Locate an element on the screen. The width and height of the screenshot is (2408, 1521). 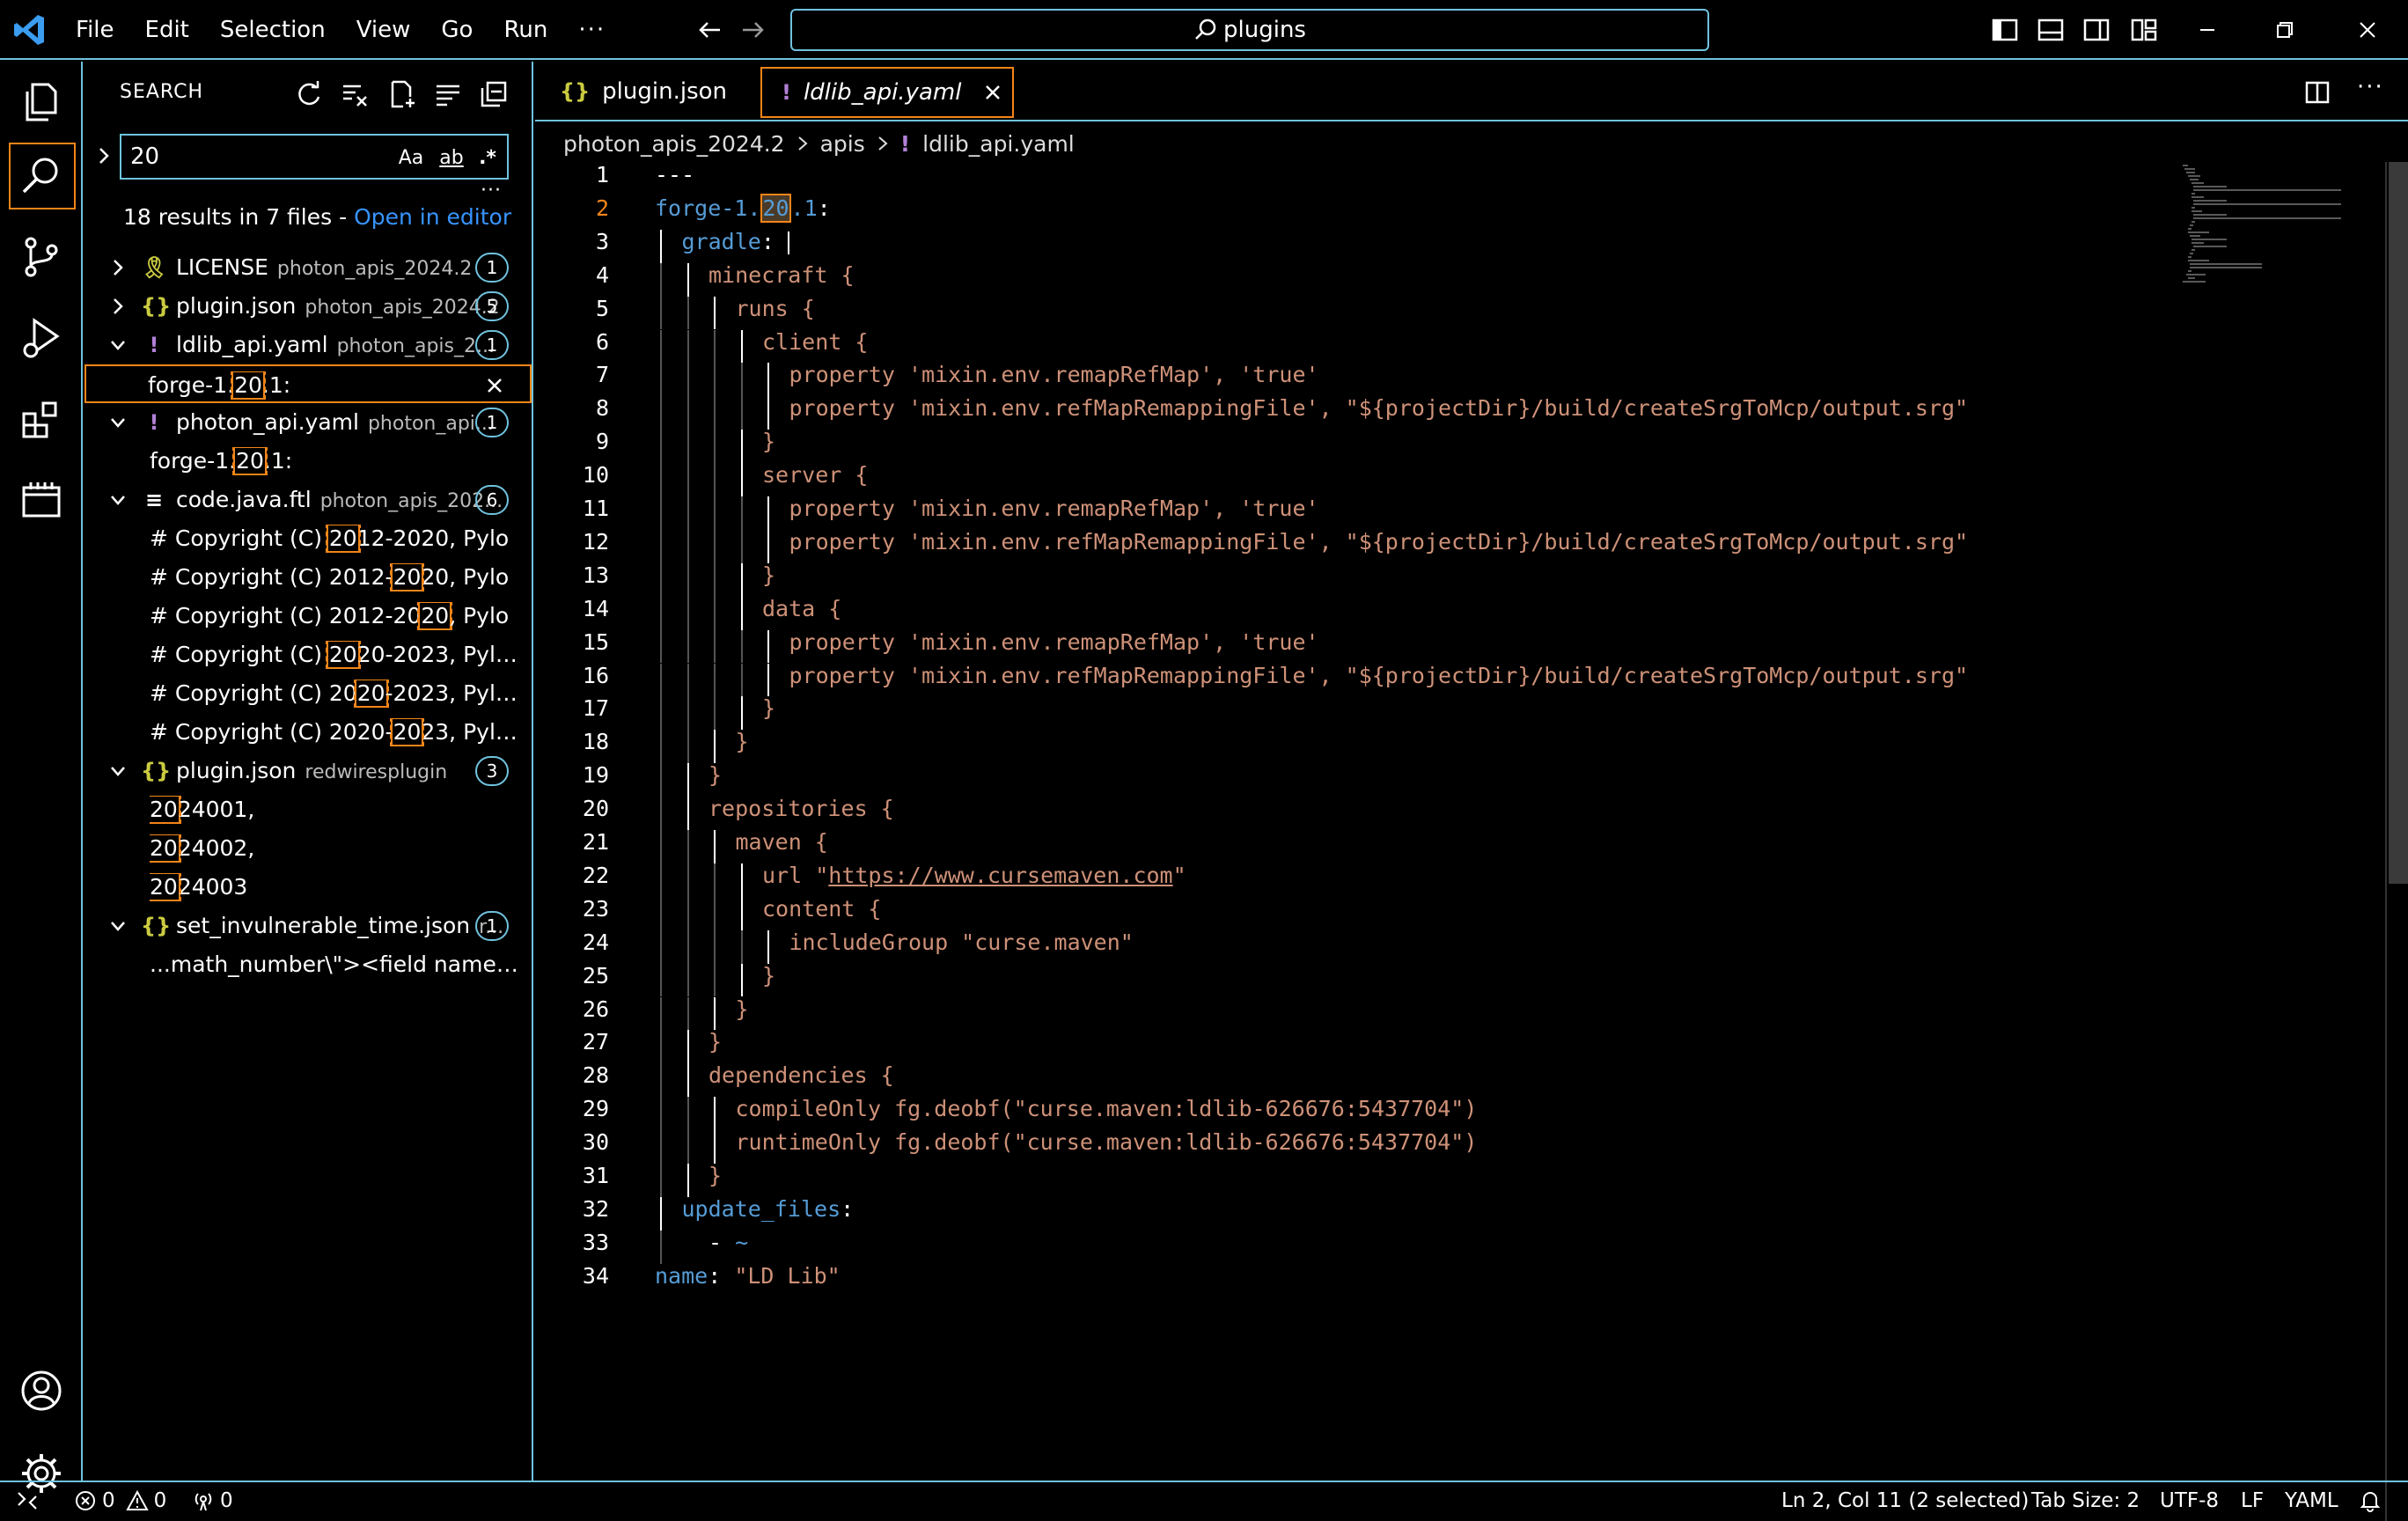
menu-edit: Edit is located at coordinates (167, 30).